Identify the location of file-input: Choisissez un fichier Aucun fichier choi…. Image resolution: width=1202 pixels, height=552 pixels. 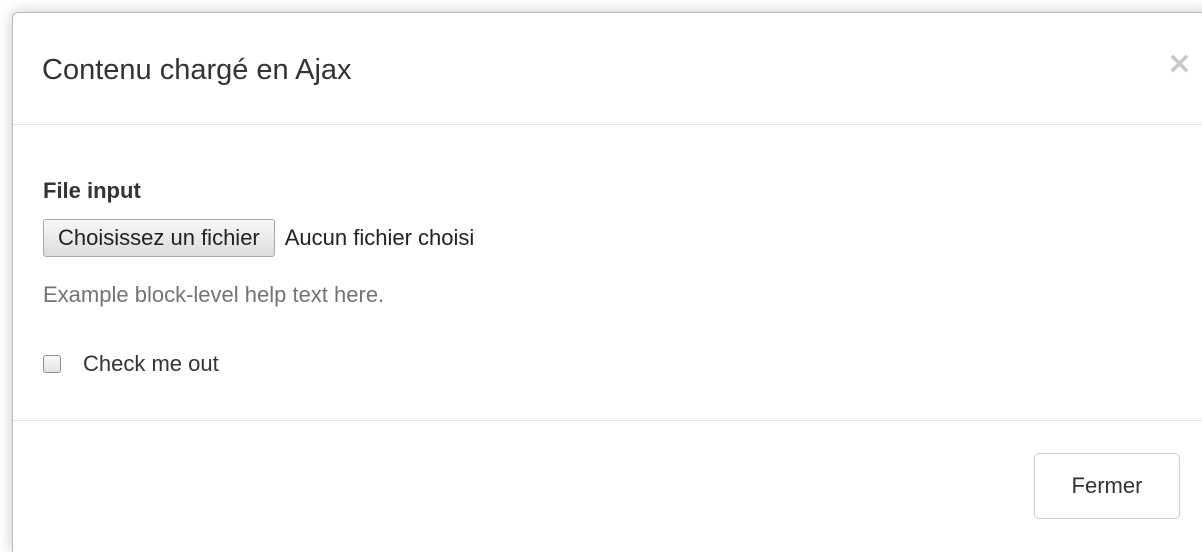
(258, 238).